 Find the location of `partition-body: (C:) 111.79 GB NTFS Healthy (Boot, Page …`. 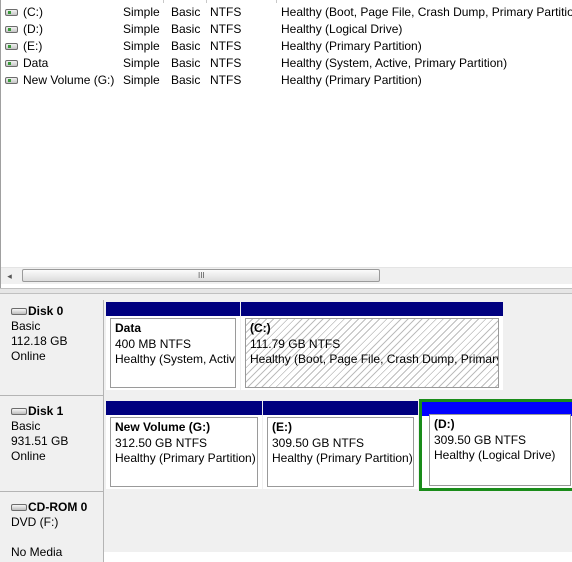

partition-body: (C:) 111.79 GB NTFS Healthy (Boot, Page … is located at coordinates (372, 353).